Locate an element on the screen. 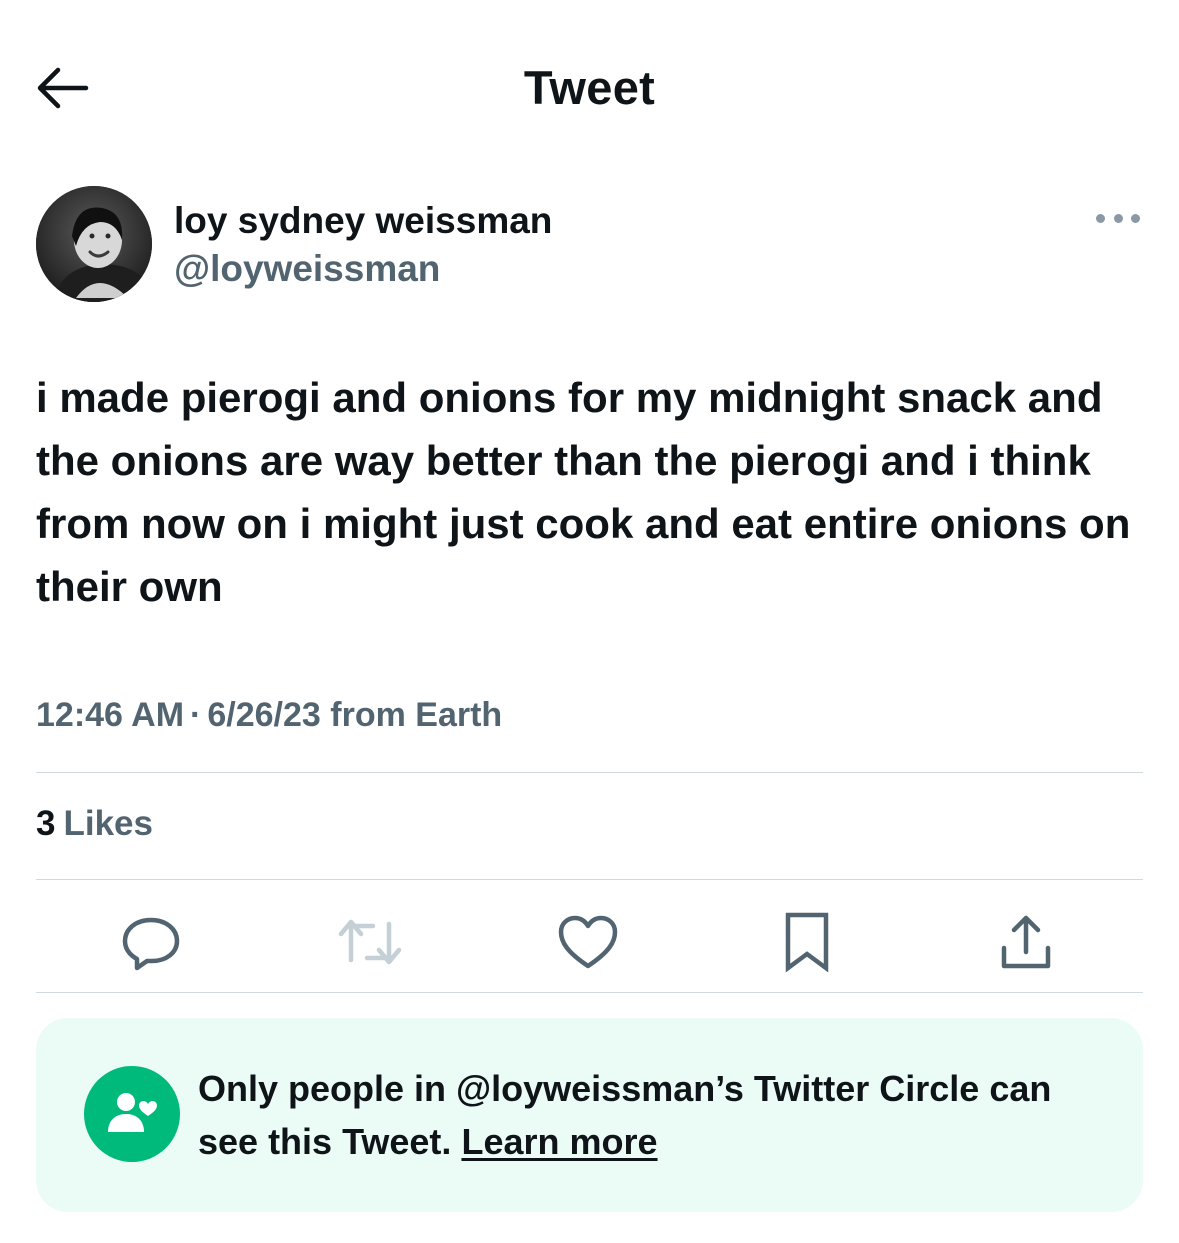  tweet-author: loy sydney weissman @loyweissman is located at coordinates (590, 245).